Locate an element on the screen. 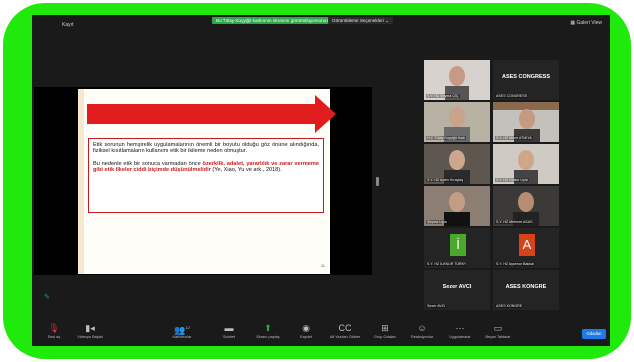 This screenshot has height=362, width=634. participant-tile: A S.Y. HZ Aysenur Bakkal is located at coordinates (526, 248).